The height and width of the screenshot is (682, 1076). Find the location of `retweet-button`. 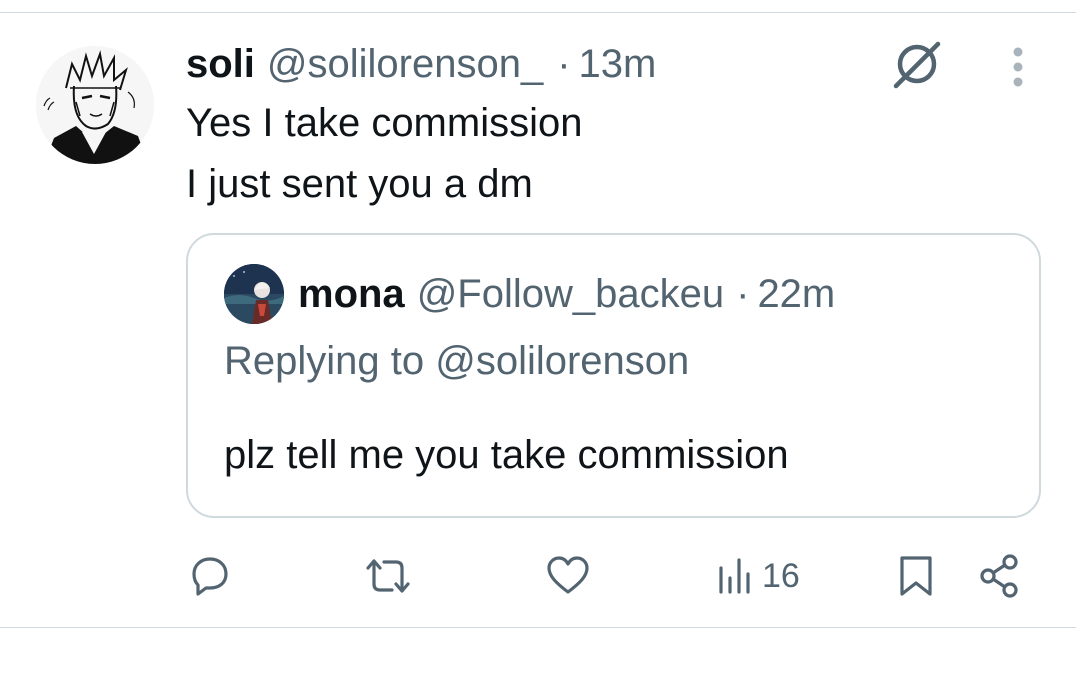

retweet-button is located at coordinates (388, 576).